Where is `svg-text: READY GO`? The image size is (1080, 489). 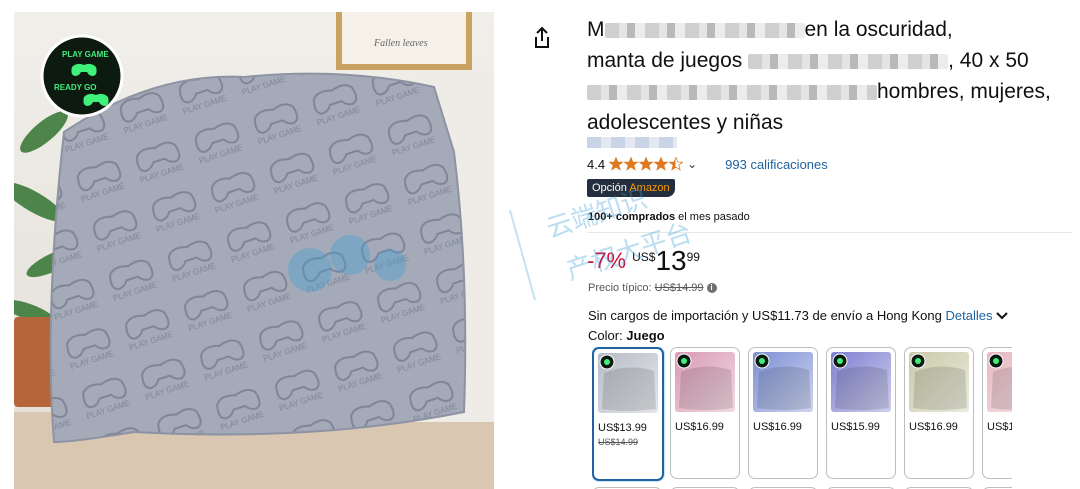 svg-text: READY GO is located at coordinates (75, 87).